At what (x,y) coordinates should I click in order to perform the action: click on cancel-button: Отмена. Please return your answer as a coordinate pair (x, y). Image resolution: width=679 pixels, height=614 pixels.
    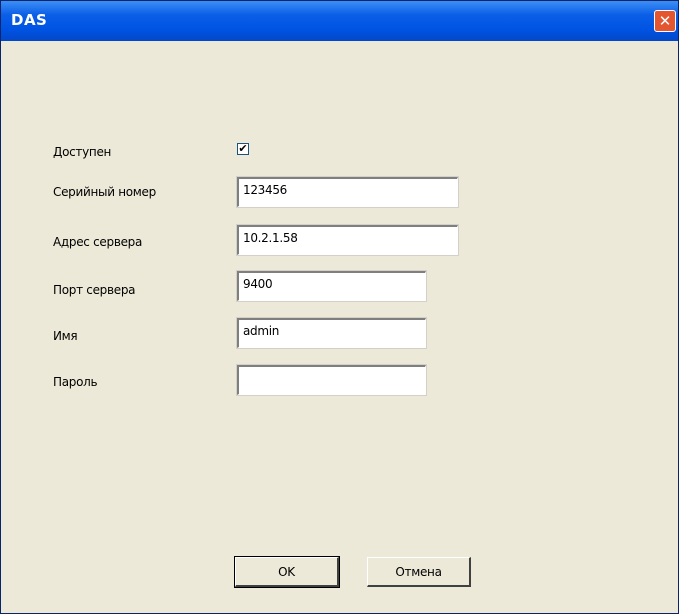
    Looking at the image, I should click on (419, 572).